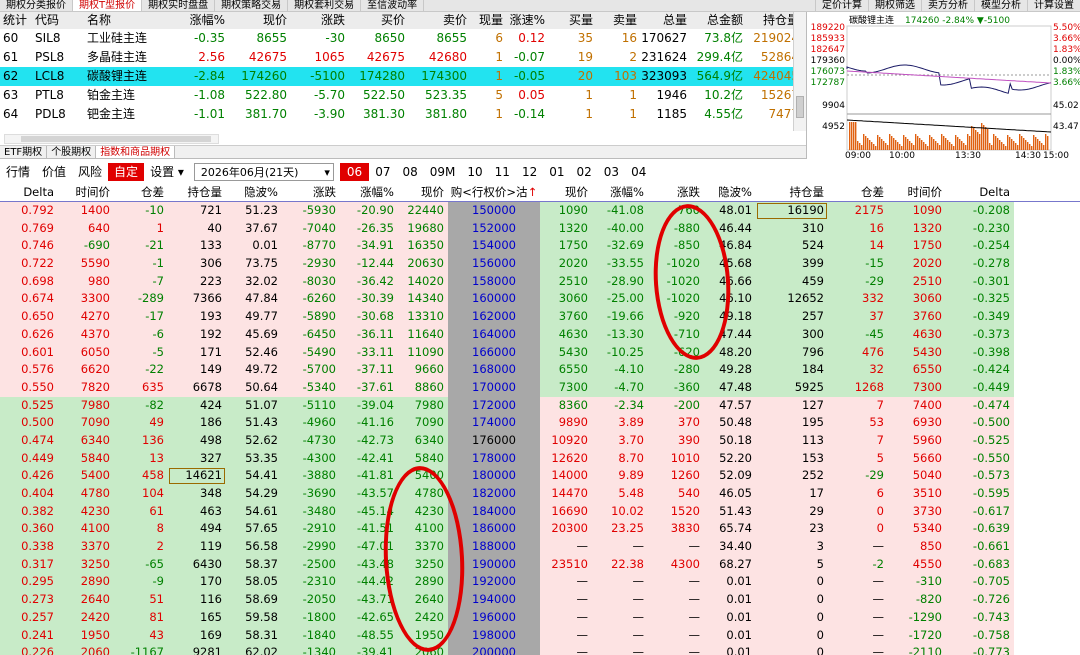  Describe the element at coordinates (494, 211) in the screenshot. I see `strike-price-cell: 150000` at that location.